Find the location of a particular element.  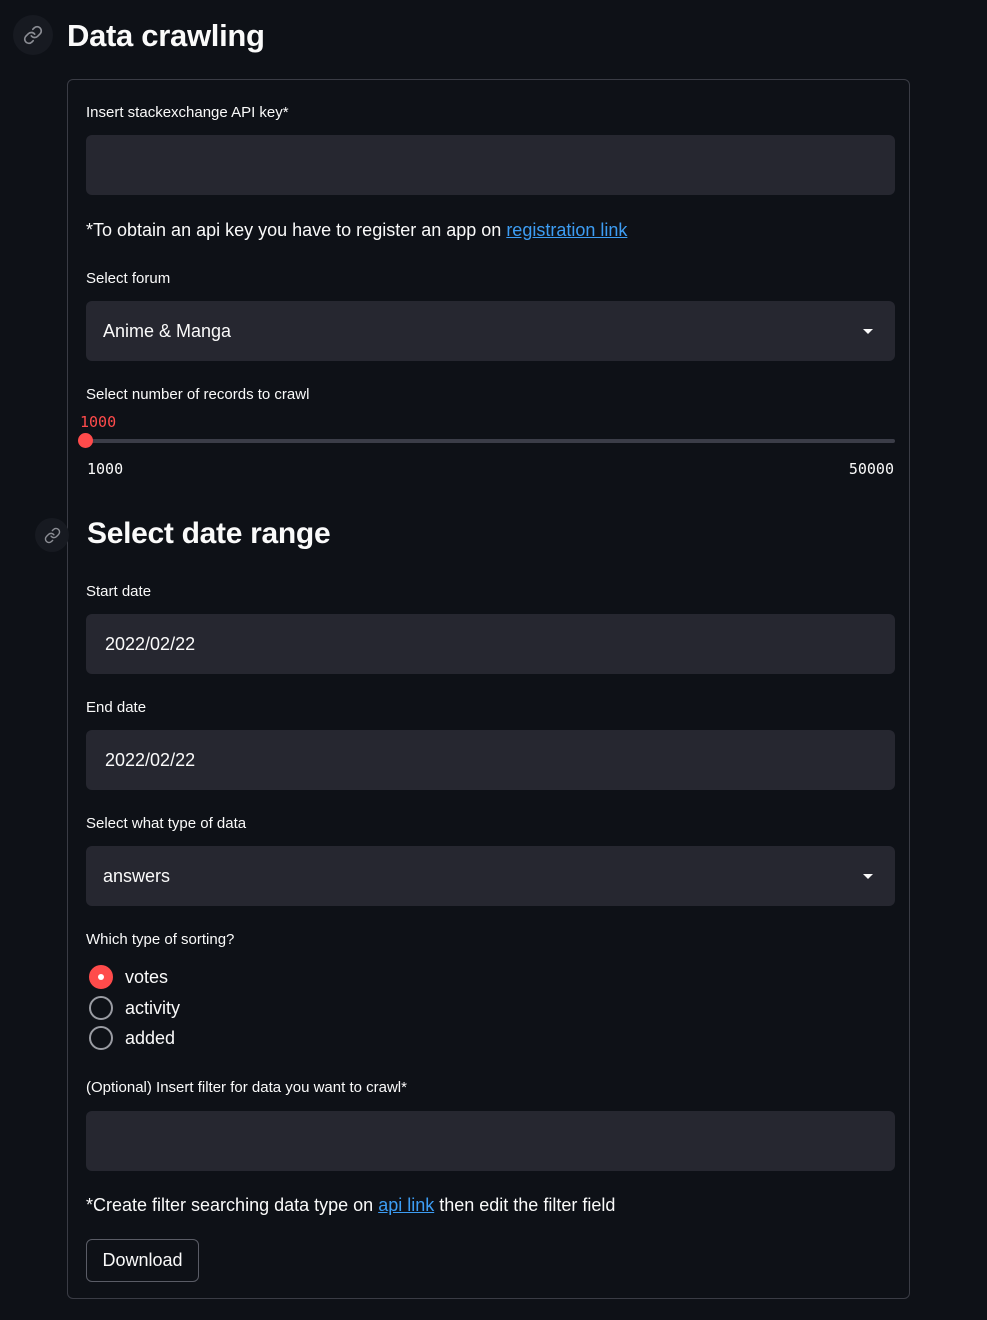

data-type-select: answers is located at coordinates (490, 876).